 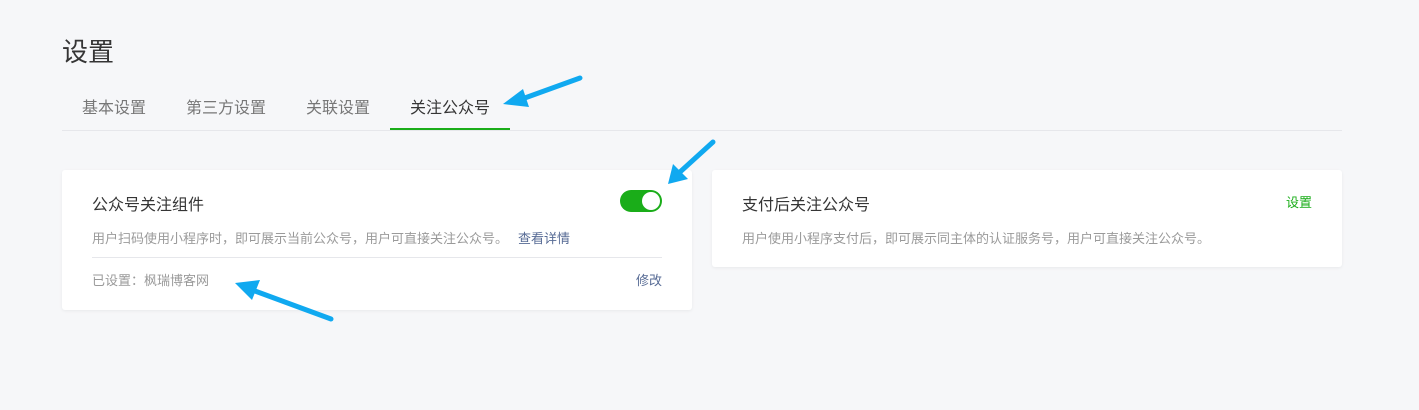 What do you see at coordinates (151, 281) in the screenshot?
I see `configured-account-text: 已设置：枫瑞博客网` at bounding box center [151, 281].